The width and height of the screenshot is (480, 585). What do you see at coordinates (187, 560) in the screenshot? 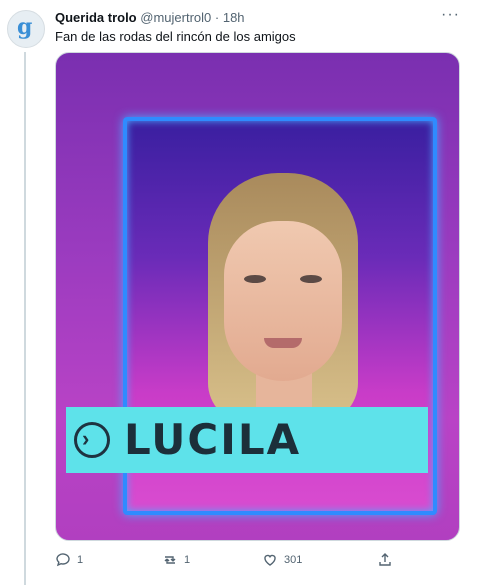
I see `retweet-count: 1` at bounding box center [187, 560].